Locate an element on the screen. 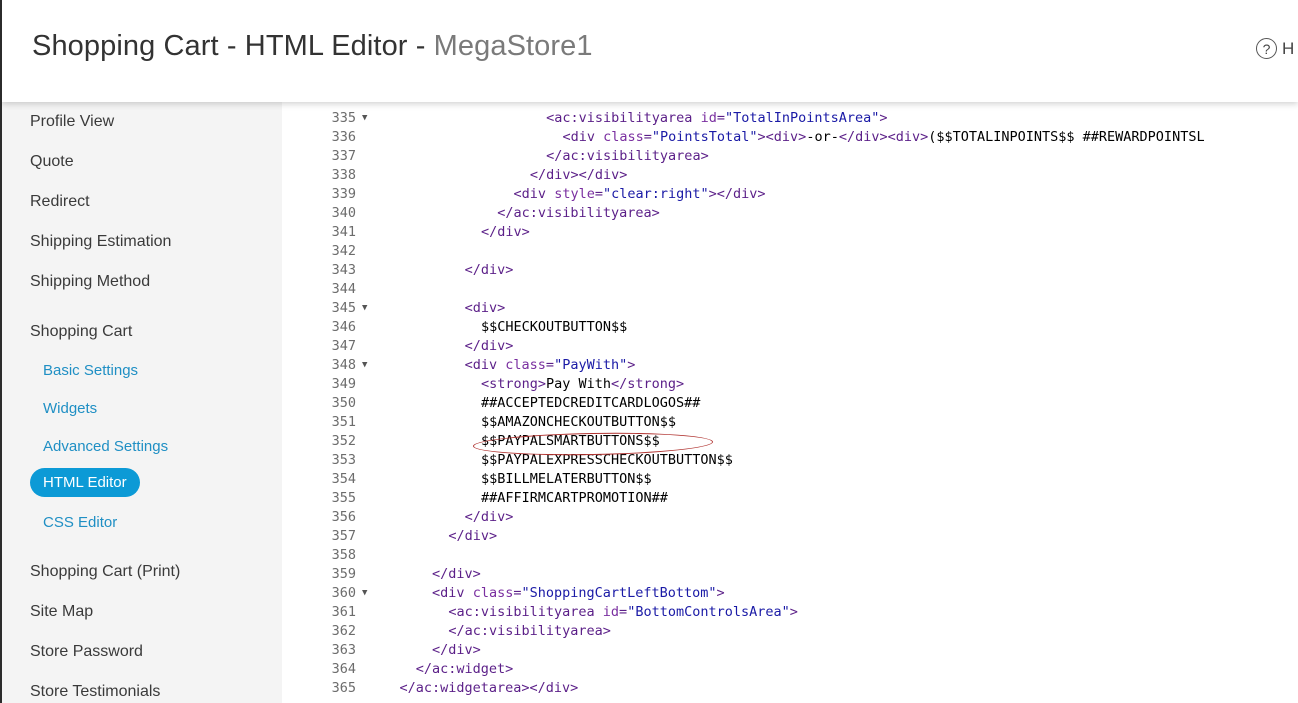  code-line: 344 is located at coordinates (790, 289).